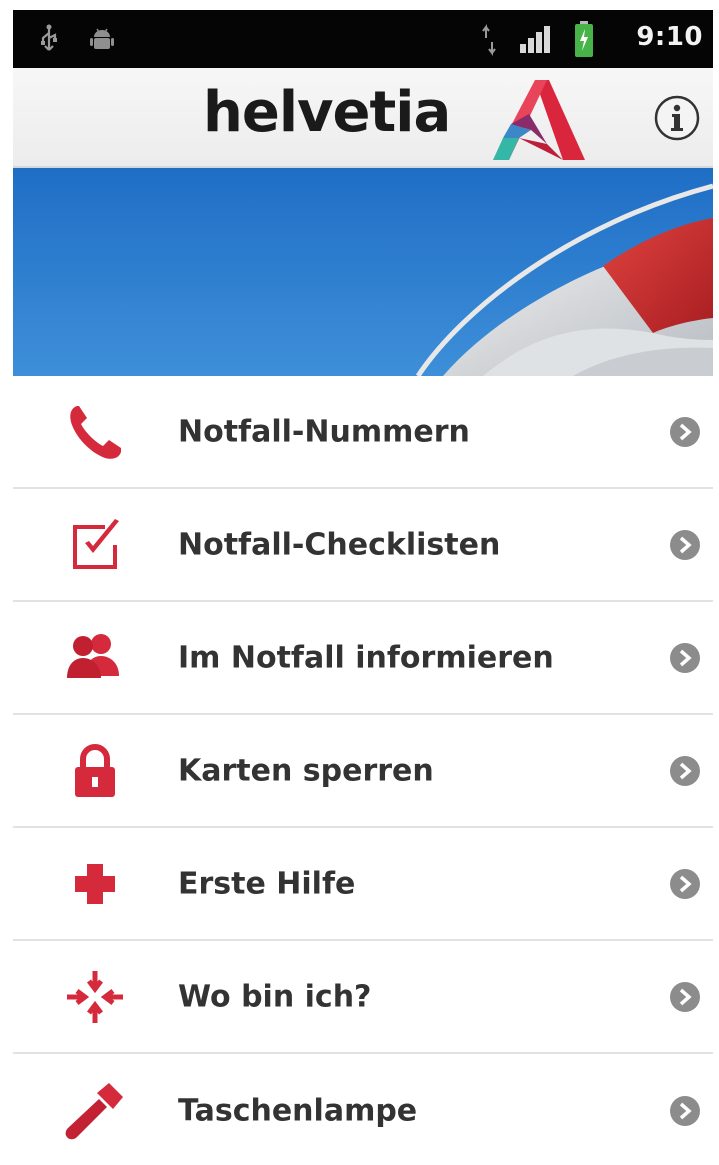 This screenshot has width=719, height=1165. Describe the element at coordinates (94, 1110) in the screenshot. I see `flashlight-icon` at that location.